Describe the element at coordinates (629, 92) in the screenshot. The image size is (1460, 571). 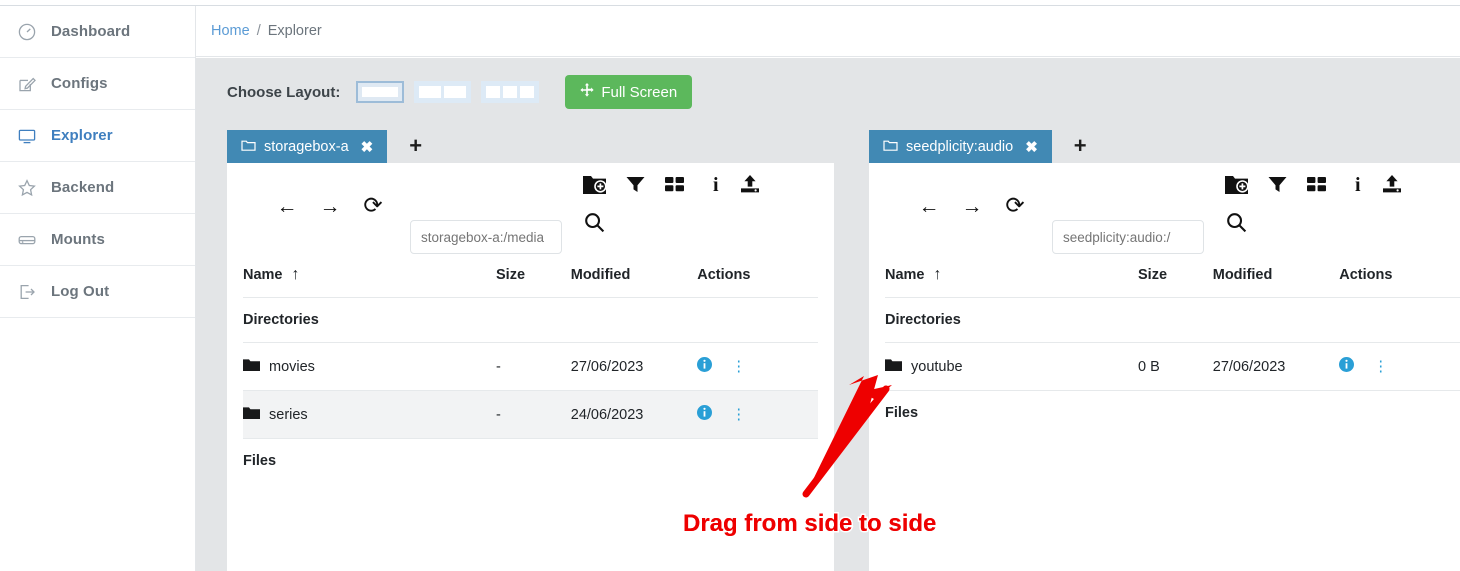
I see `full-screen-button: Full Screen` at that location.